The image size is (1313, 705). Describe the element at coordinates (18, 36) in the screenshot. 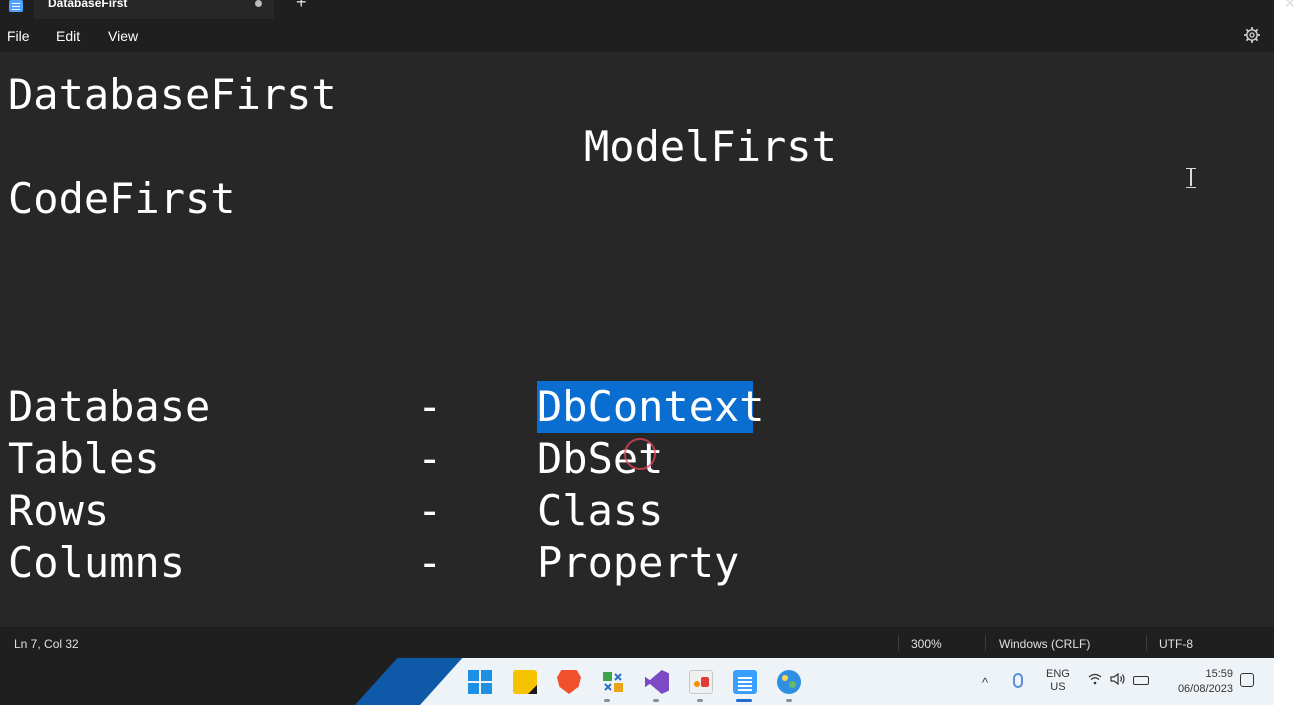

I see `menu-file: File` at that location.